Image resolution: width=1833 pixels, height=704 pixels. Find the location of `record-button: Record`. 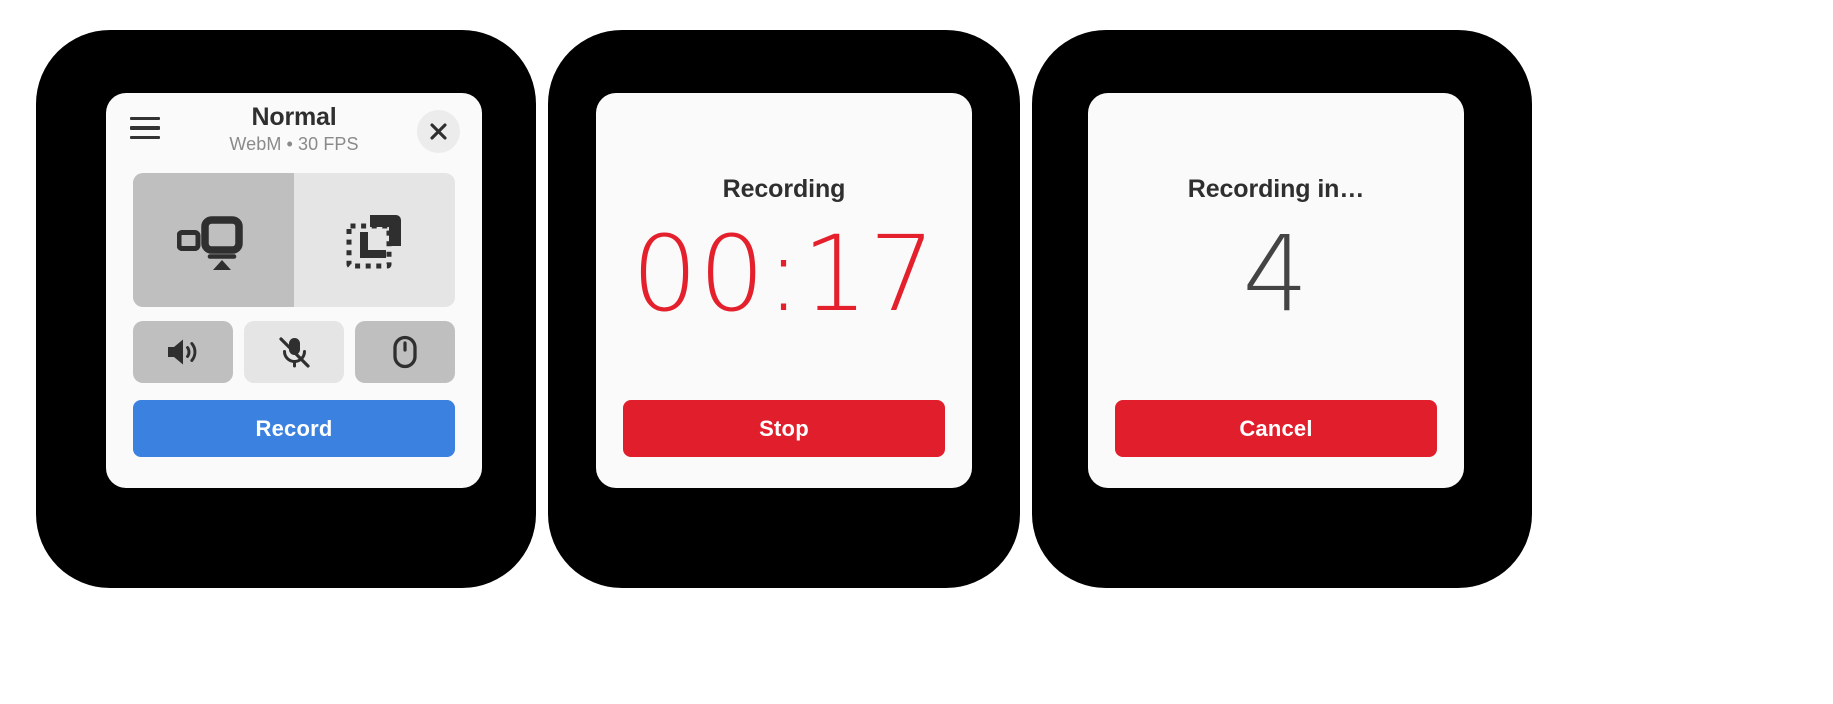

record-button: Record is located at coordinates (294, 428).